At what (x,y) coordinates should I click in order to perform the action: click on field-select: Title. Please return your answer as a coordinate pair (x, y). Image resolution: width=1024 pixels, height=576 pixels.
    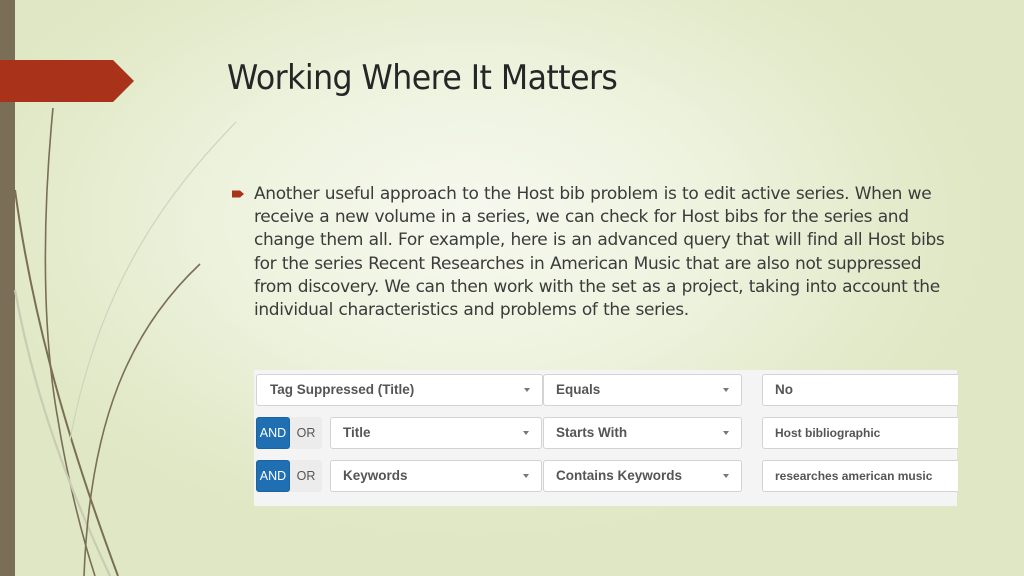
    Looking at the image, I should click on (436, 433).